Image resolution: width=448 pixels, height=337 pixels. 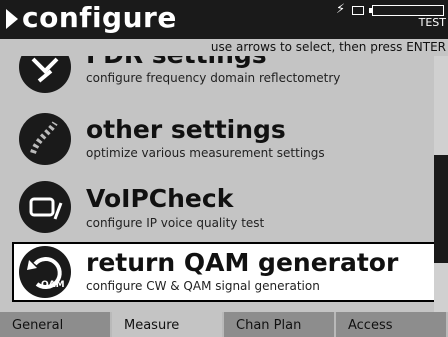 What do you see at coordinates (432, 22) in the screenshot?
I see `status-text: TEST` at bounding box center [432, 22].